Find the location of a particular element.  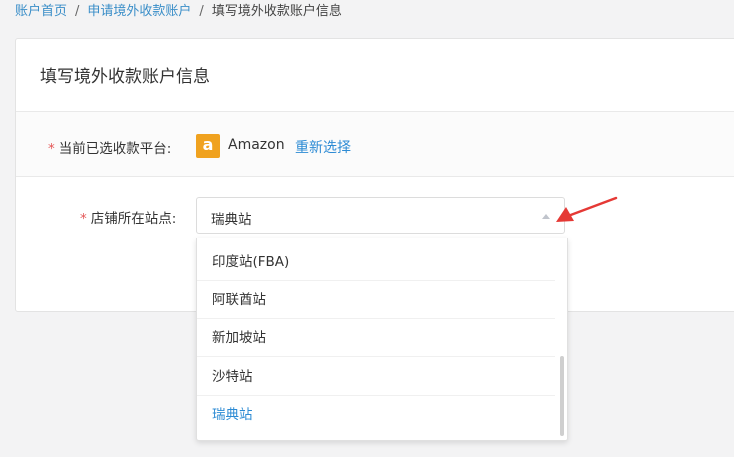

platform-label: * 当前已选收款平台: is located at coordinates (109, 147).